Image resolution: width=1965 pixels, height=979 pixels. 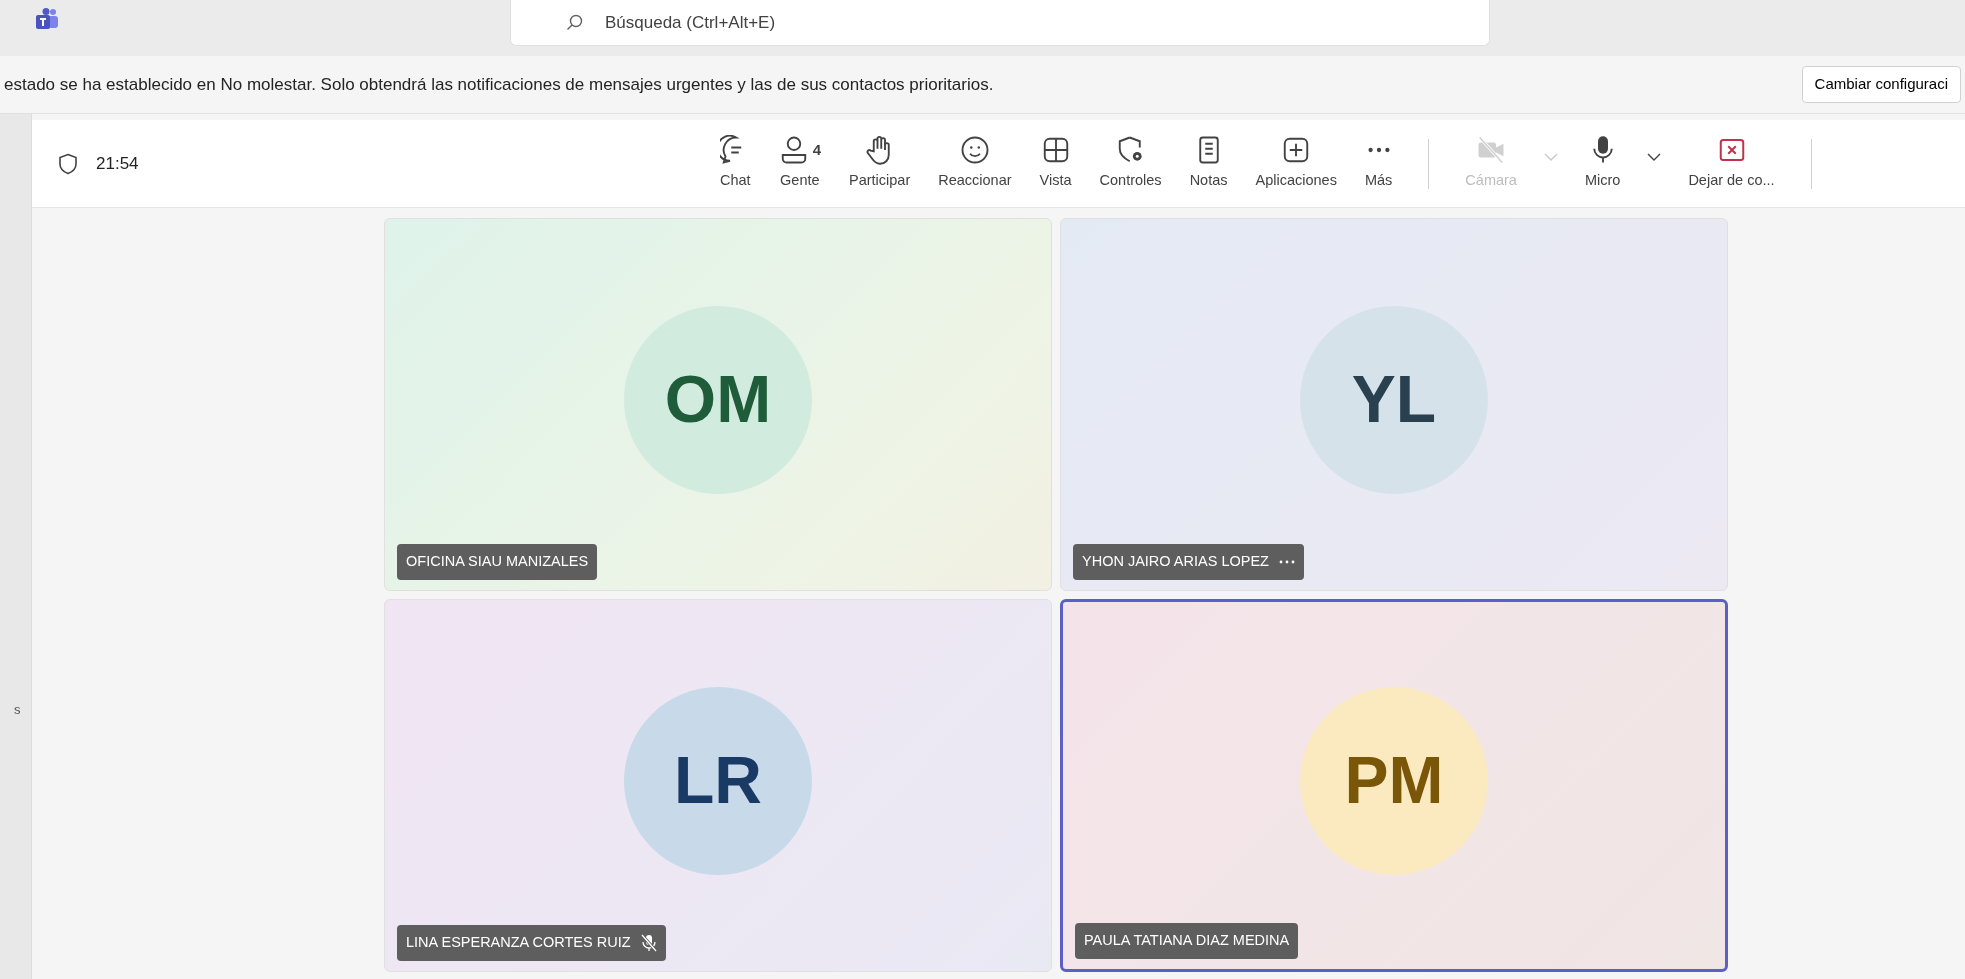 What do you see at coordinates (1175, 562) in the screenshot?
I see `participant-name: YHON JAIRO ARIAS LOPEZ` at bounding box center [1175, 562].